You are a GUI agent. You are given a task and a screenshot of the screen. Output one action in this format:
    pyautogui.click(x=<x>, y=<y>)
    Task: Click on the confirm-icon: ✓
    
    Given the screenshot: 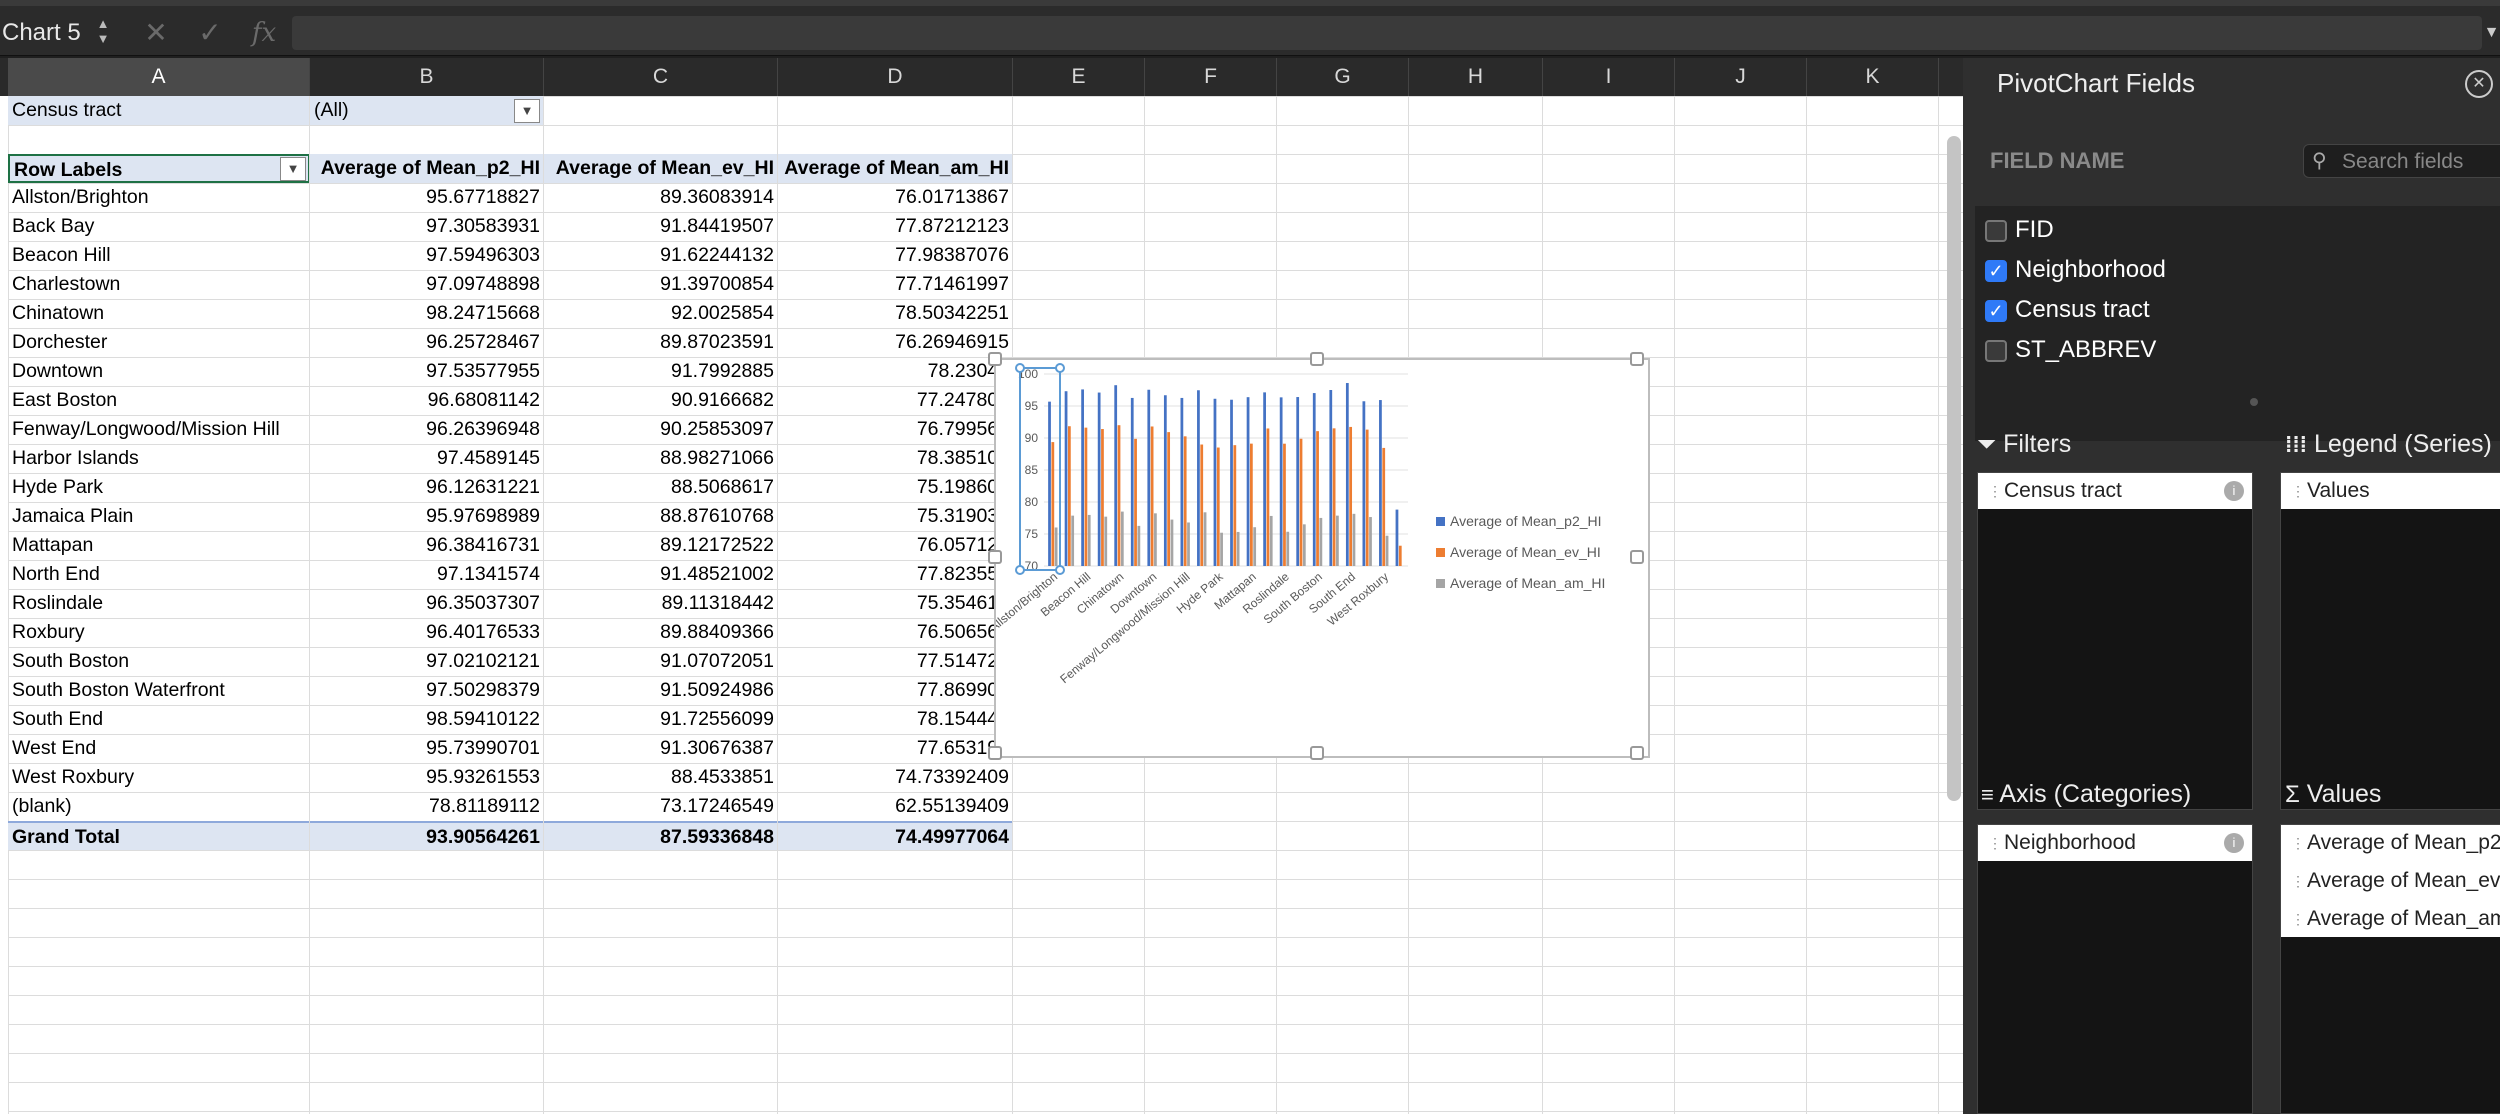 What is the action you would take?
    pyautogui.click(x=210, y=33)
    